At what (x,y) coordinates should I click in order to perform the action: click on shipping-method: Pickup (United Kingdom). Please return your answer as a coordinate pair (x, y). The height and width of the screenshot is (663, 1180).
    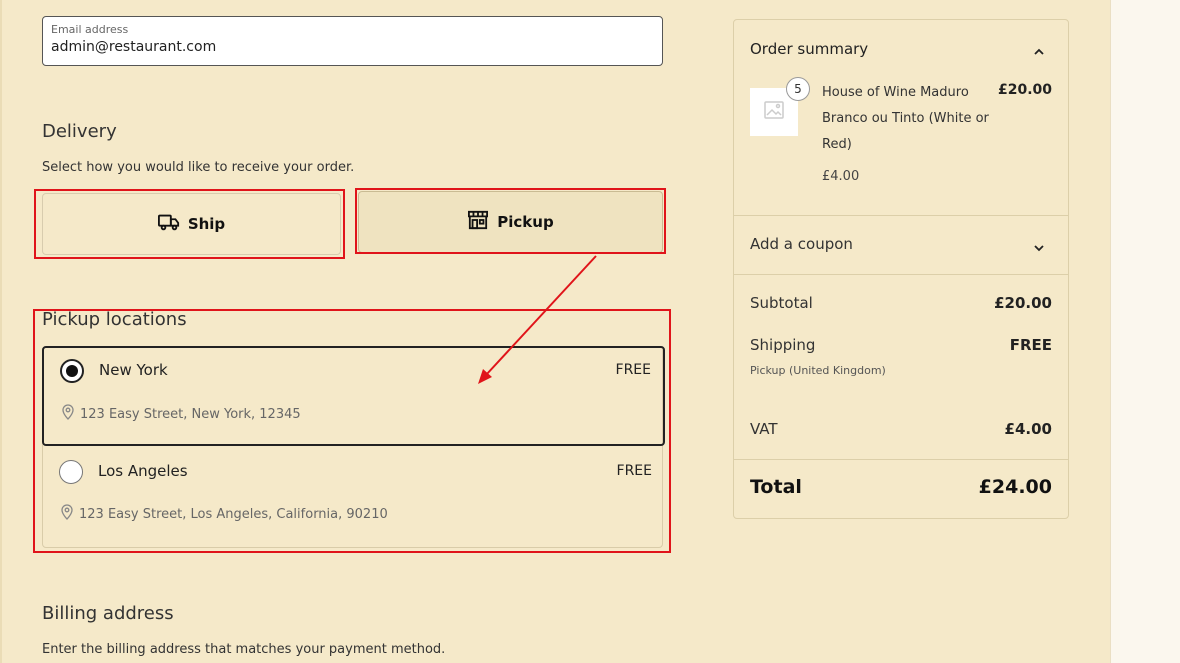
    Looking at the image, I should click on (818, 370).